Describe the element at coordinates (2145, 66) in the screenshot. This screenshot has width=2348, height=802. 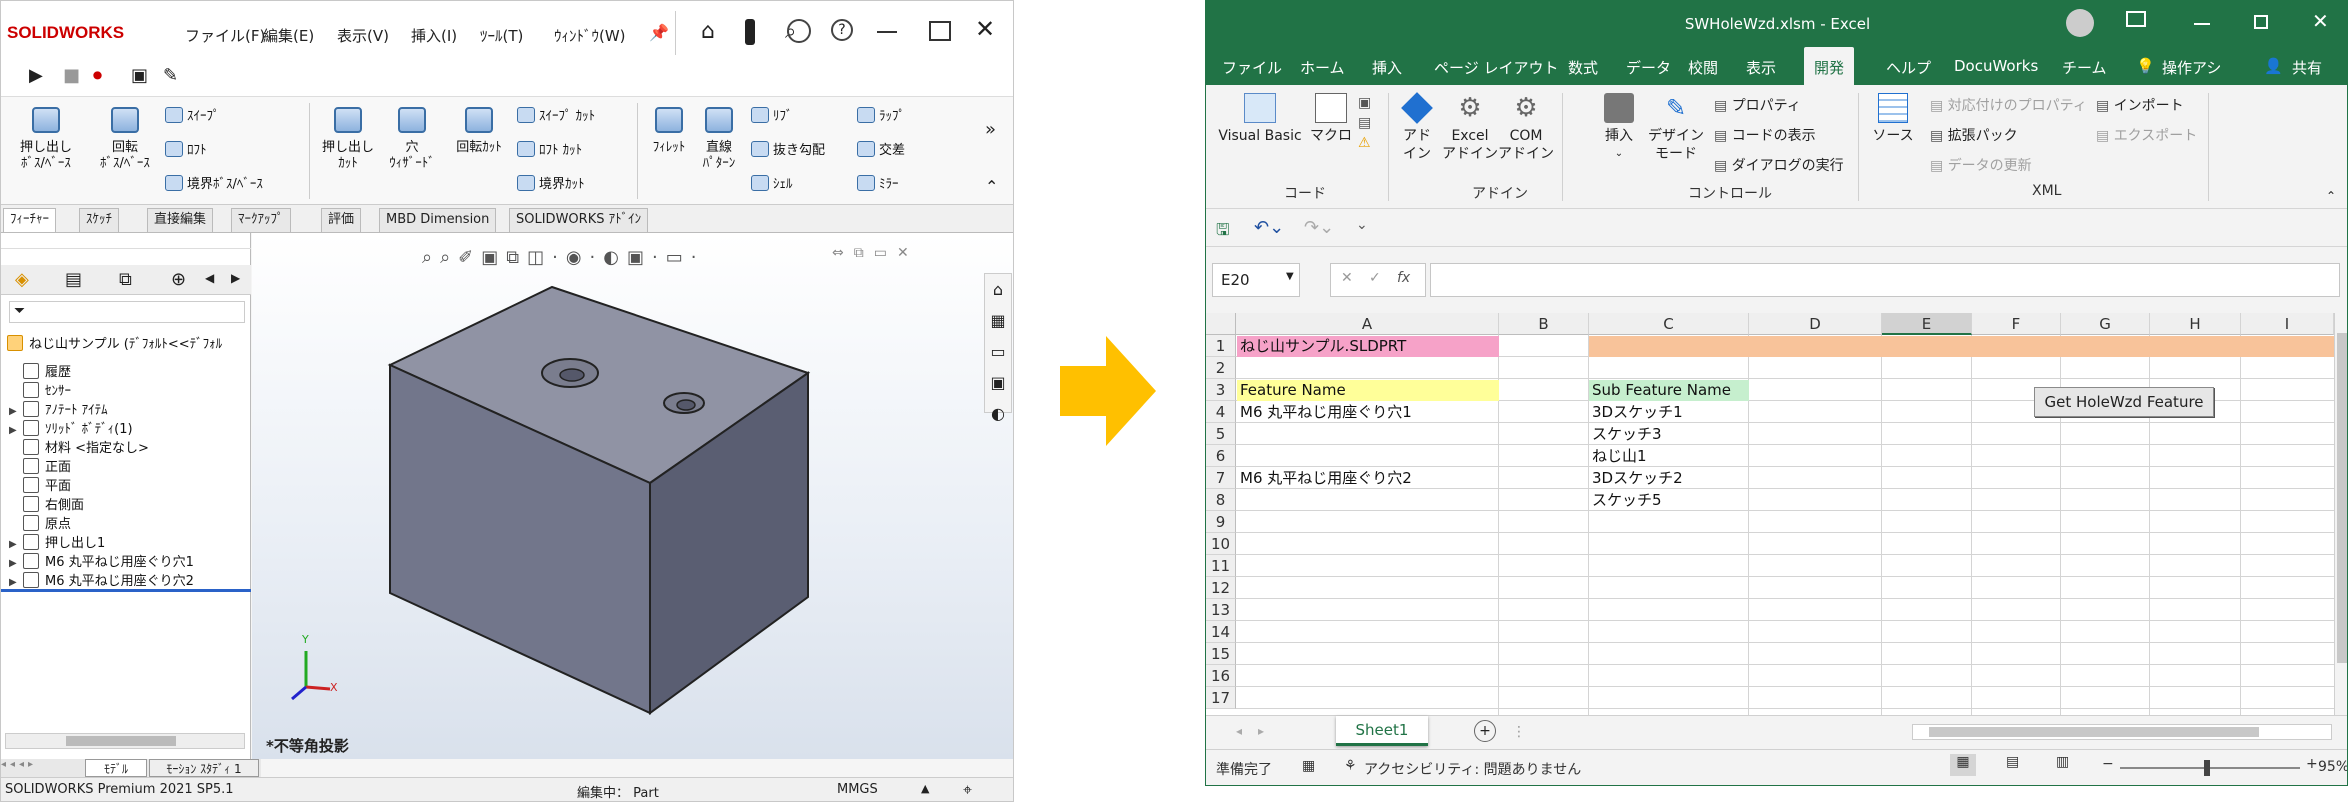
I see `lightbulb-icon: 💡` at that location.